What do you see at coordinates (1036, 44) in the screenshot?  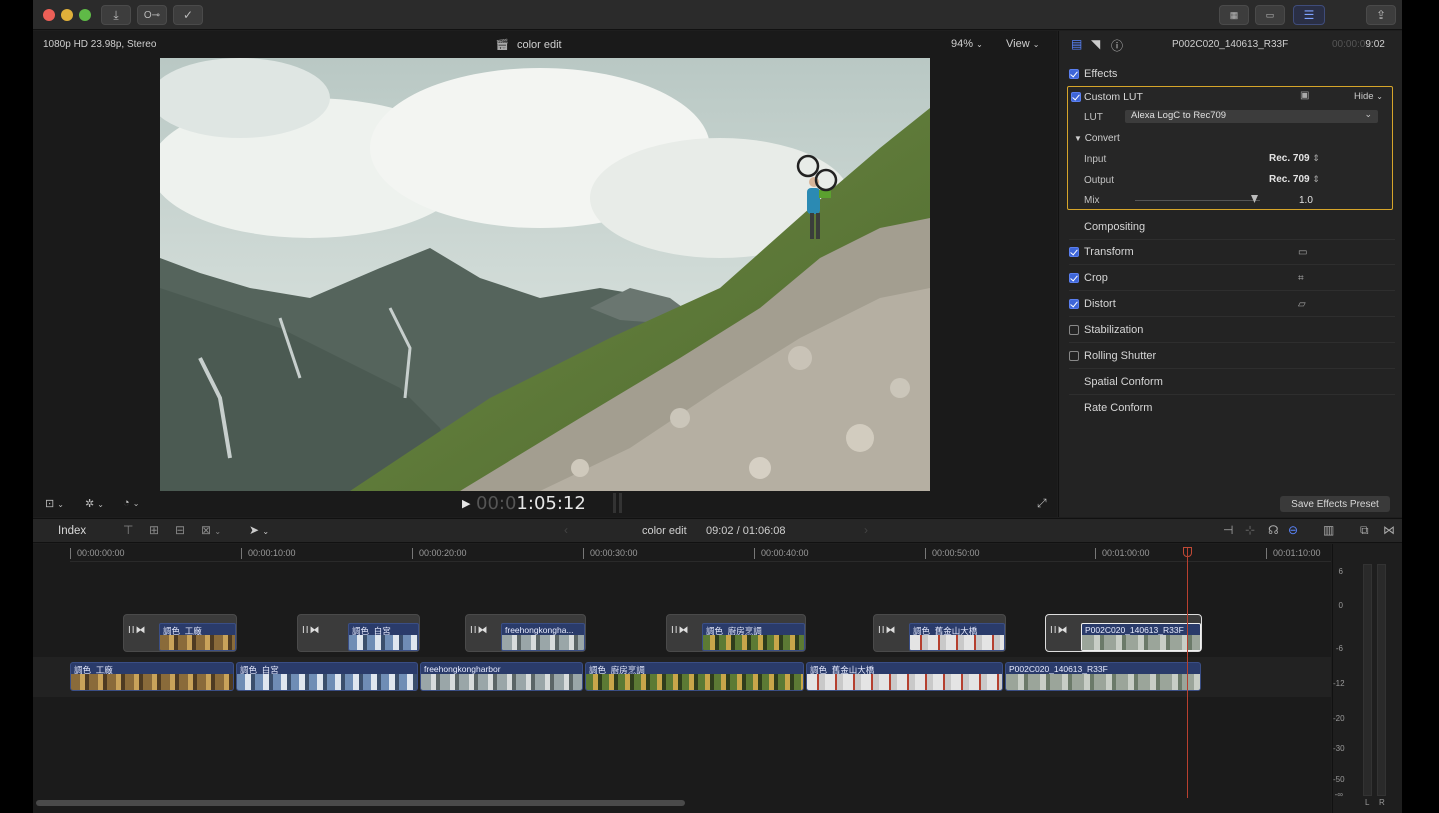 I see `chevron-down-icon: ⌄` at bounding box center [1036, 44].